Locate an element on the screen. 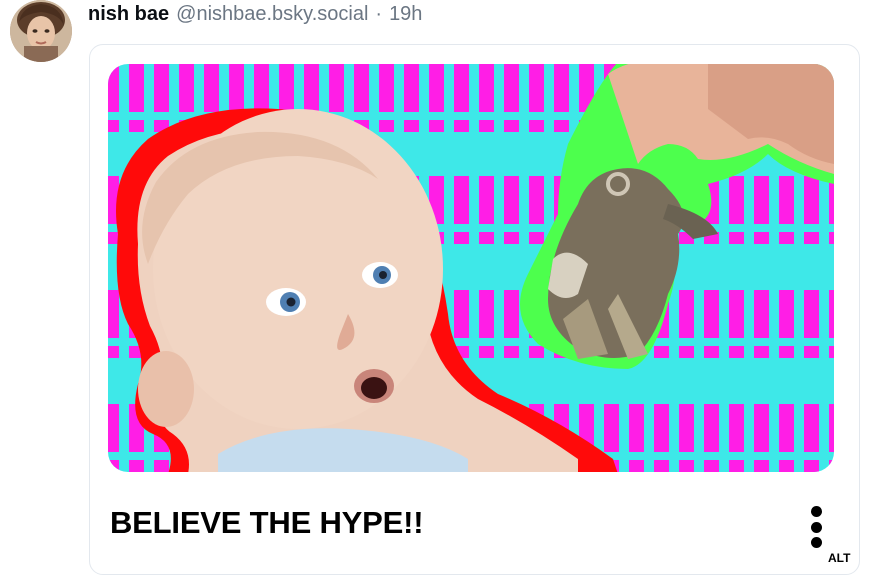  more-options-button is located at coordinates (816, 527).